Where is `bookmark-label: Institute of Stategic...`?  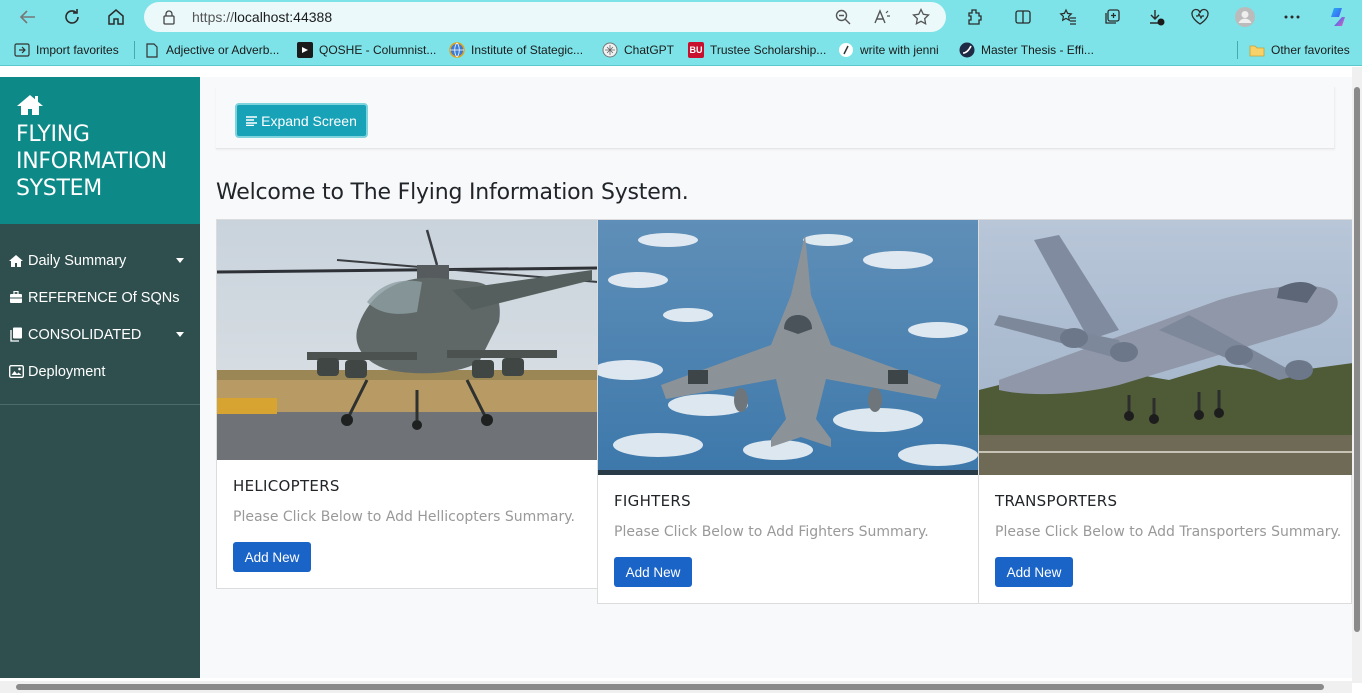 bookmark-label: Institute of Stategic... is located at coordinates (527, 50).